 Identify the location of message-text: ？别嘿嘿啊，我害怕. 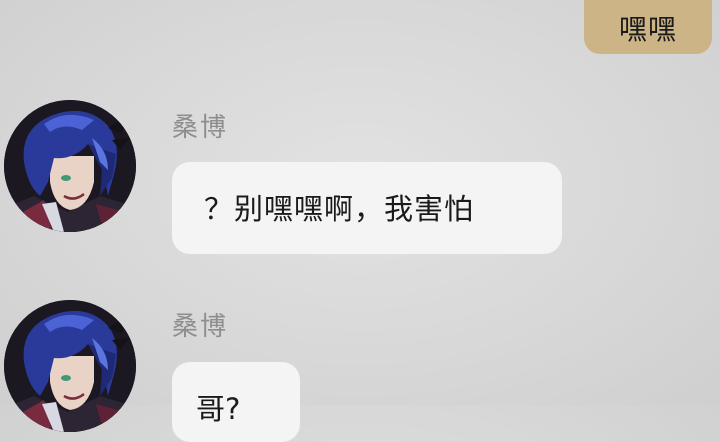
(339, 209).